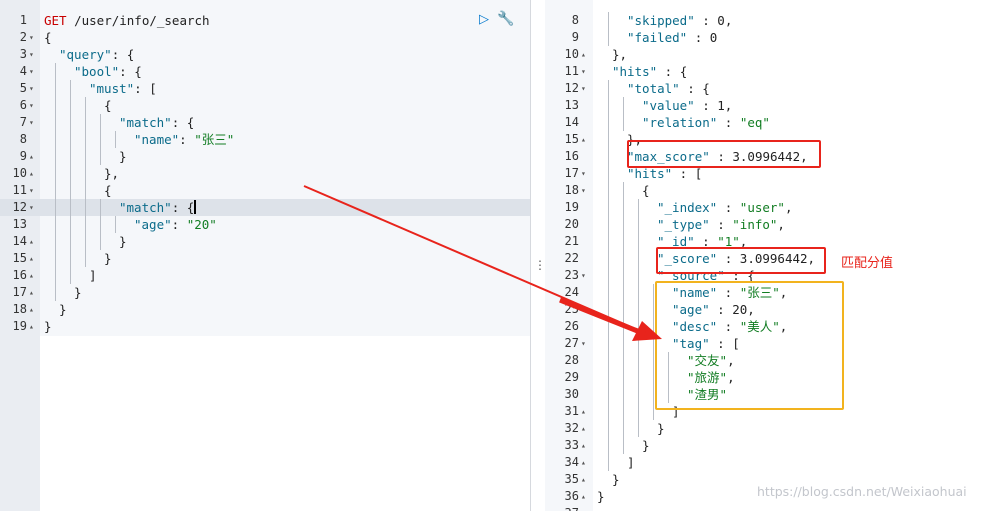  Describe the element at coordinates (771, 190) in the screenshot. I see `code-line: 18 ▾ {` at that location.